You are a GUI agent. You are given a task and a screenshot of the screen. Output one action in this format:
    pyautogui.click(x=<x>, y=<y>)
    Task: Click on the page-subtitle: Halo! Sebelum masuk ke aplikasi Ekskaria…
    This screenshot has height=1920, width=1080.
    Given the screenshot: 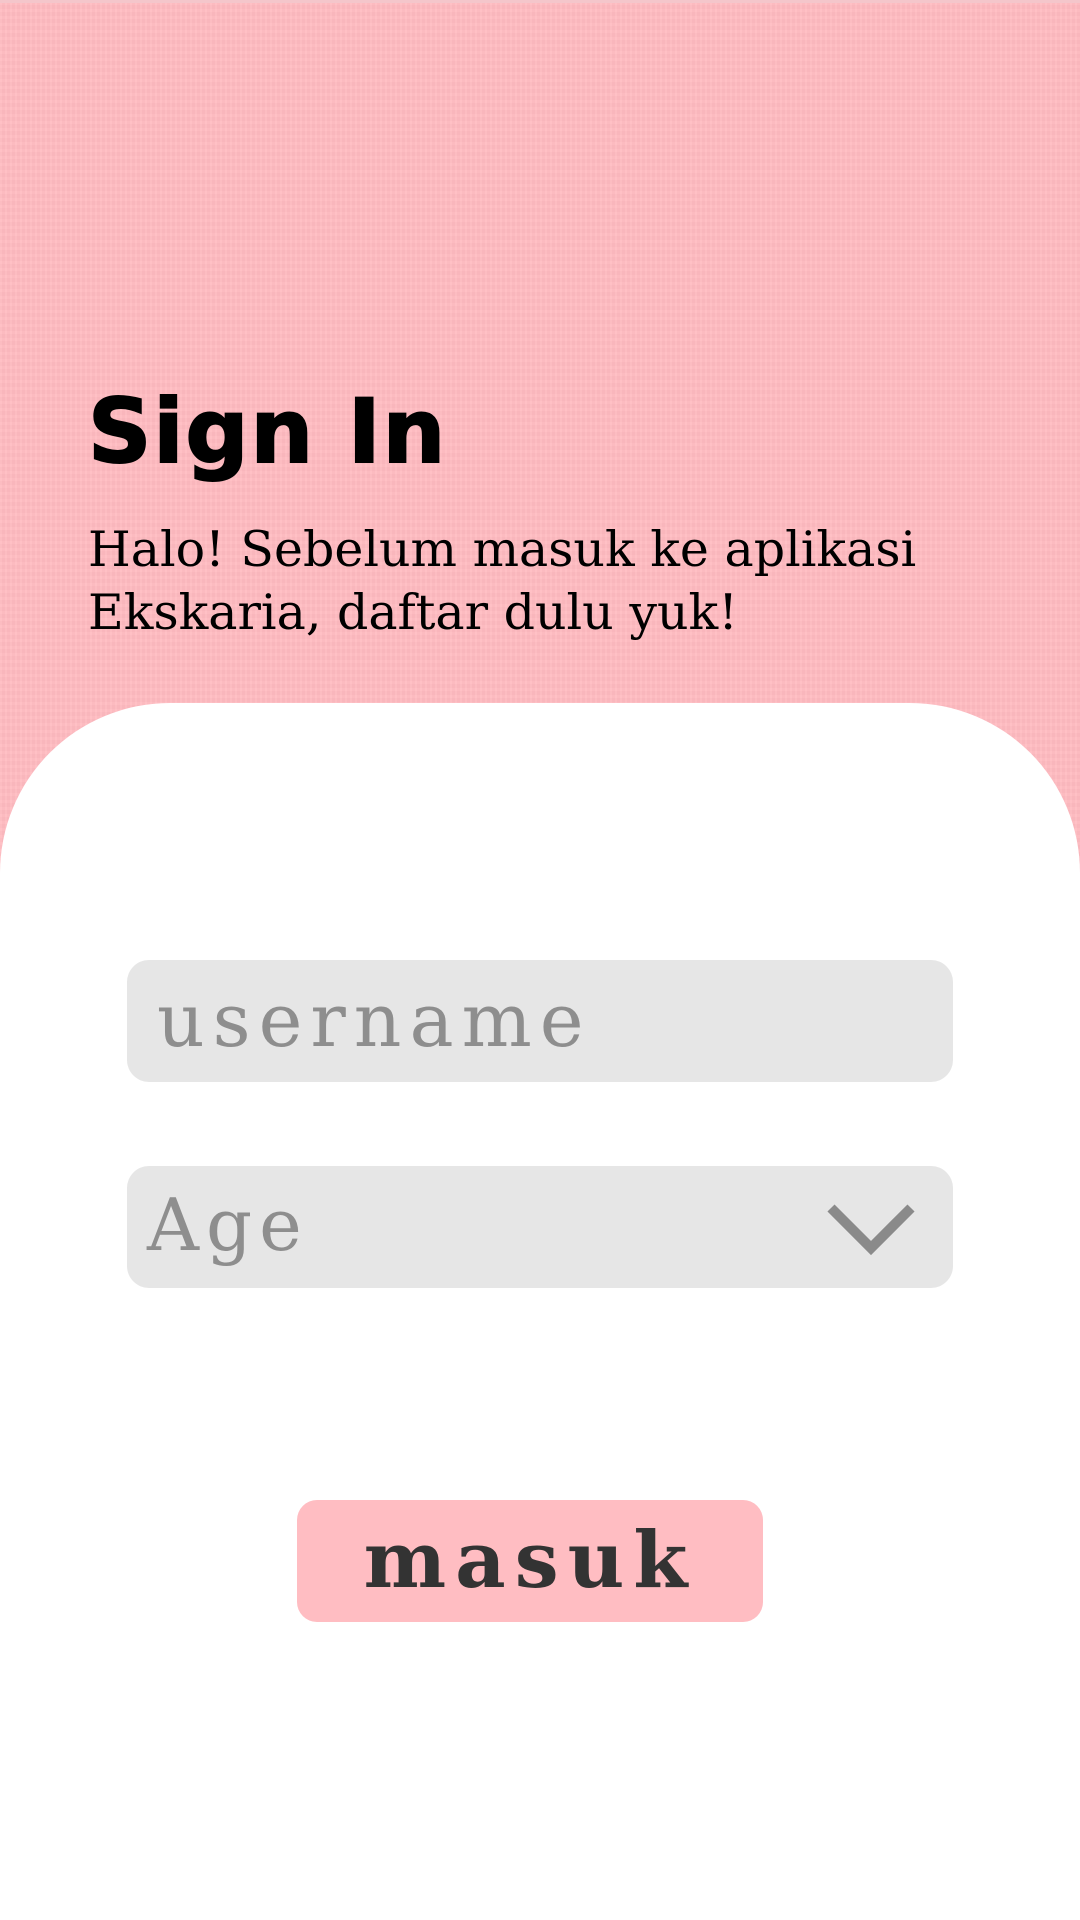 What is the action you would take?
    pyautogui.click(x=502, y=581)
    